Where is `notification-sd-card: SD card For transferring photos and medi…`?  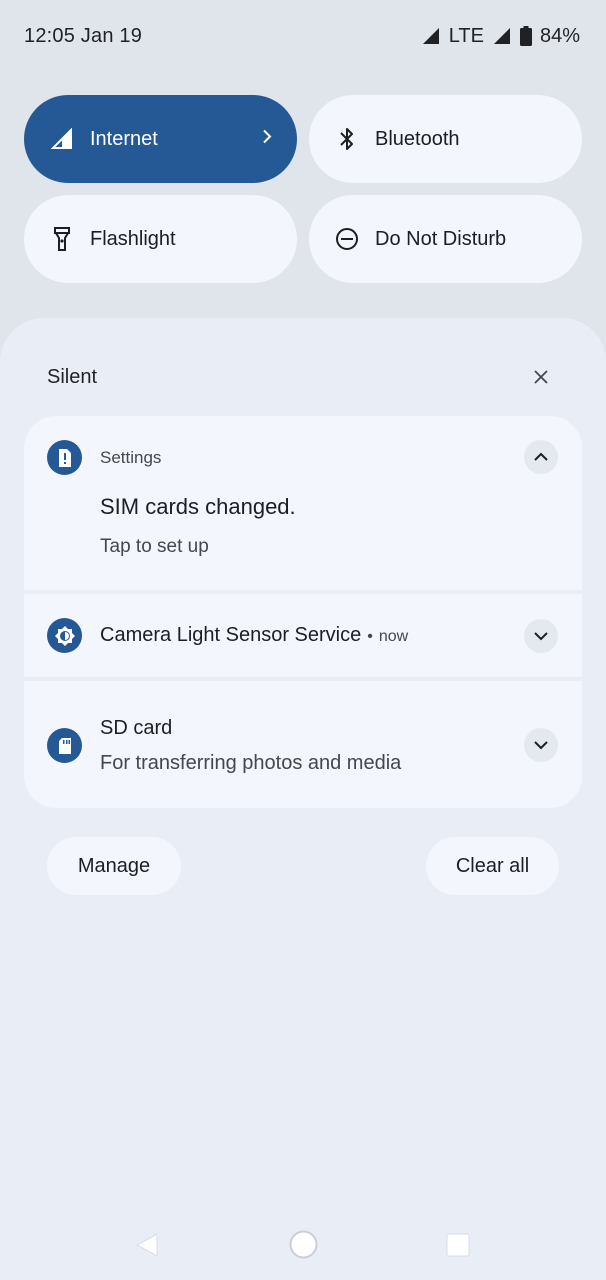 notification-sd-card: SD card For transferring photos and medi… is located at coordinates (303, 744).